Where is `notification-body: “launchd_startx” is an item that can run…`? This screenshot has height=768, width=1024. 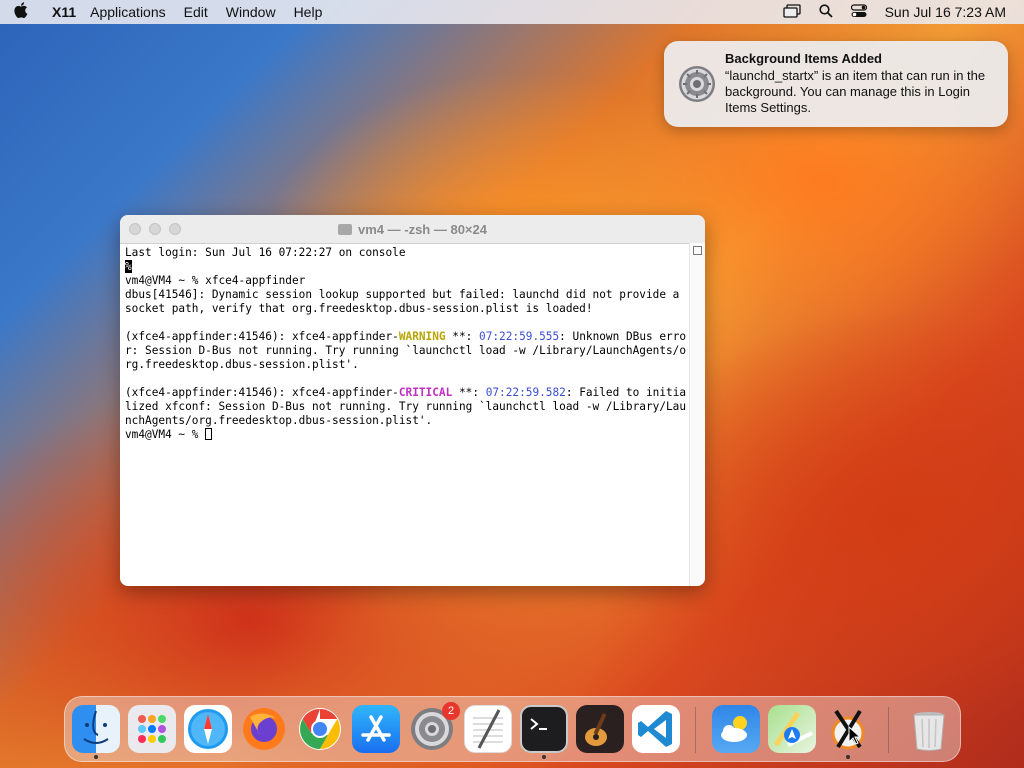 notification-body: “launchd_startx” is an item that can run… is located at coordinates (855, 91).